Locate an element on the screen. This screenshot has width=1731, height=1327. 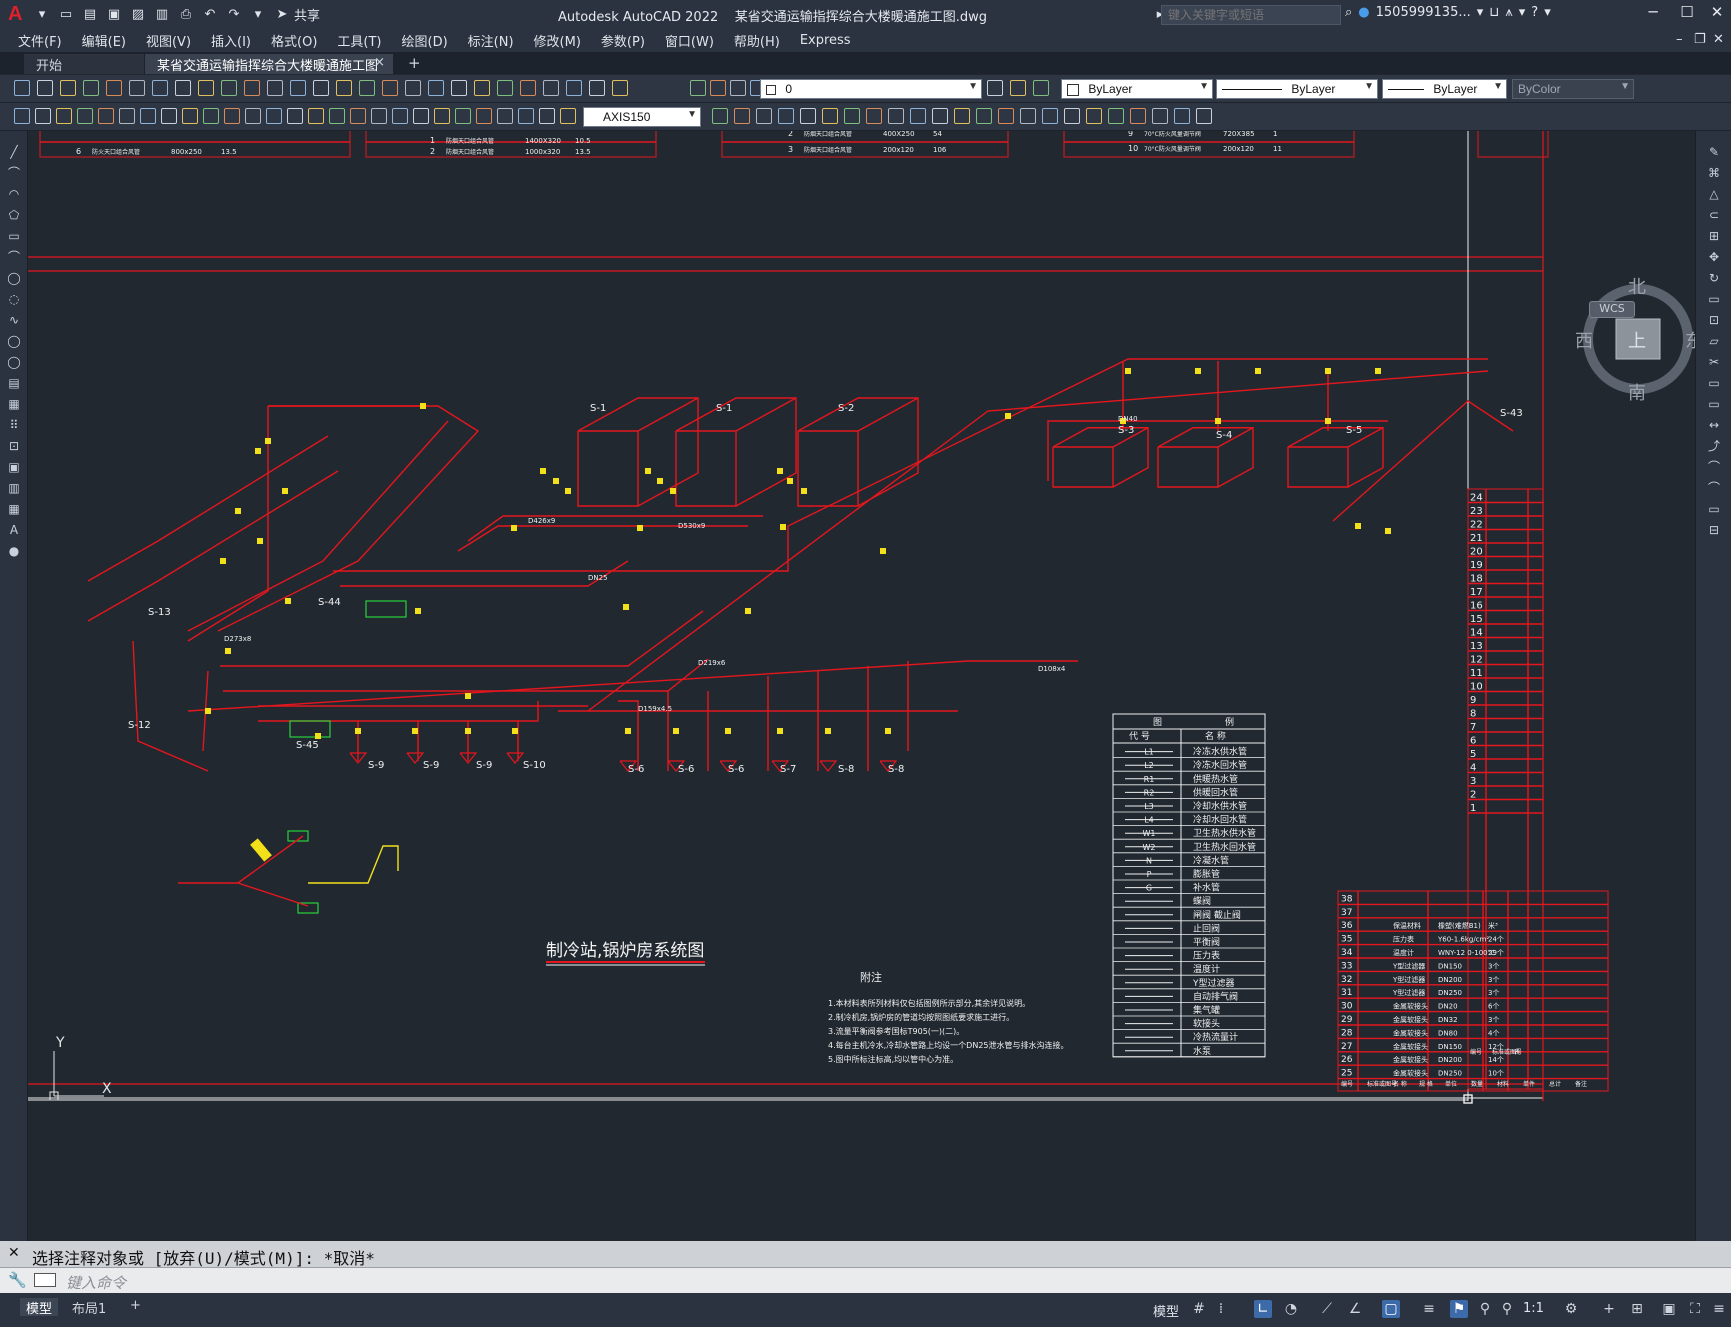
tab-drawing: 某省交通运输指挥综合大楼暖通施工图* × is located at coordinates (269, 71).